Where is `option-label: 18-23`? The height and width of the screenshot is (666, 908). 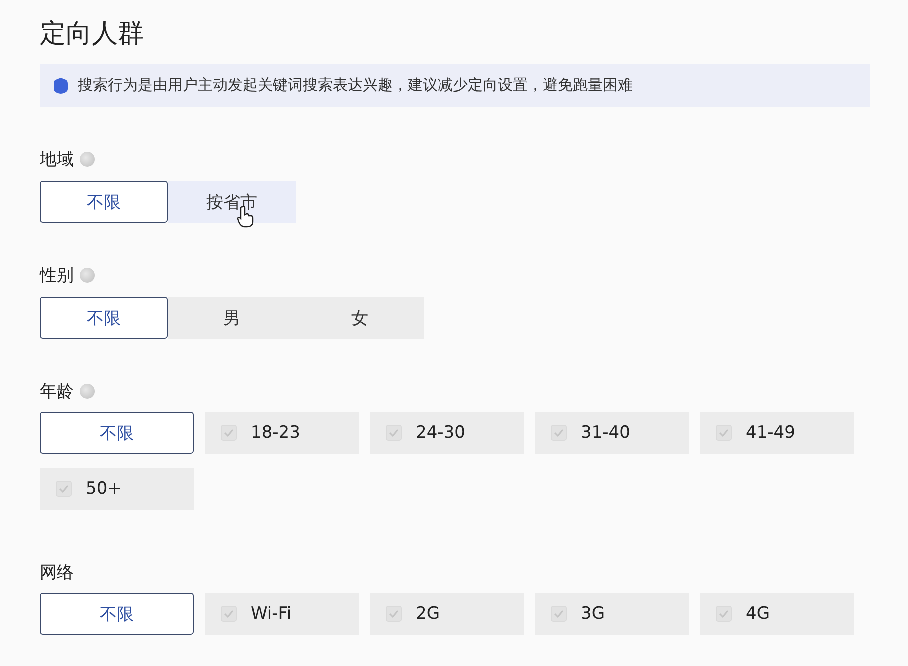 option-label: 18-23 is located at coordinates (275, 433).